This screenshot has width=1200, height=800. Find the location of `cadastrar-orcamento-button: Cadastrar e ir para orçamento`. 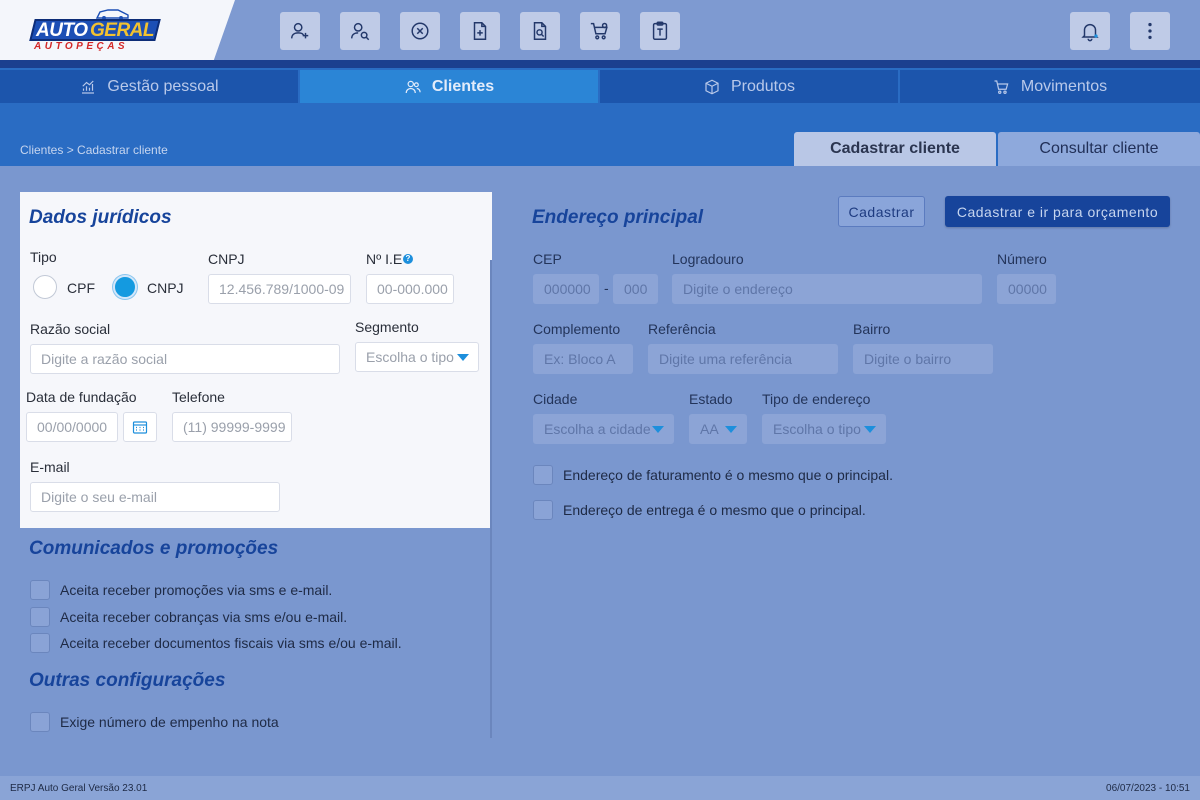

cadastrar-orcamento-button: Cadastrar e ir para orçamento is located at coordinates (1057, 211).